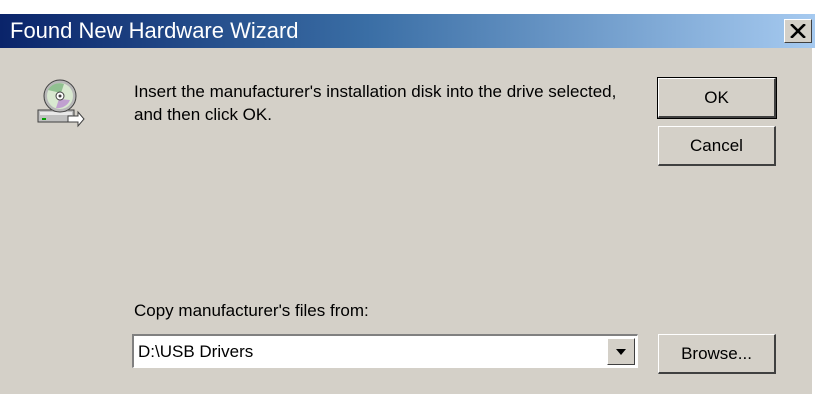 The image size is (815, 394). I want to click on ok-button: OK, so click(717, 98).